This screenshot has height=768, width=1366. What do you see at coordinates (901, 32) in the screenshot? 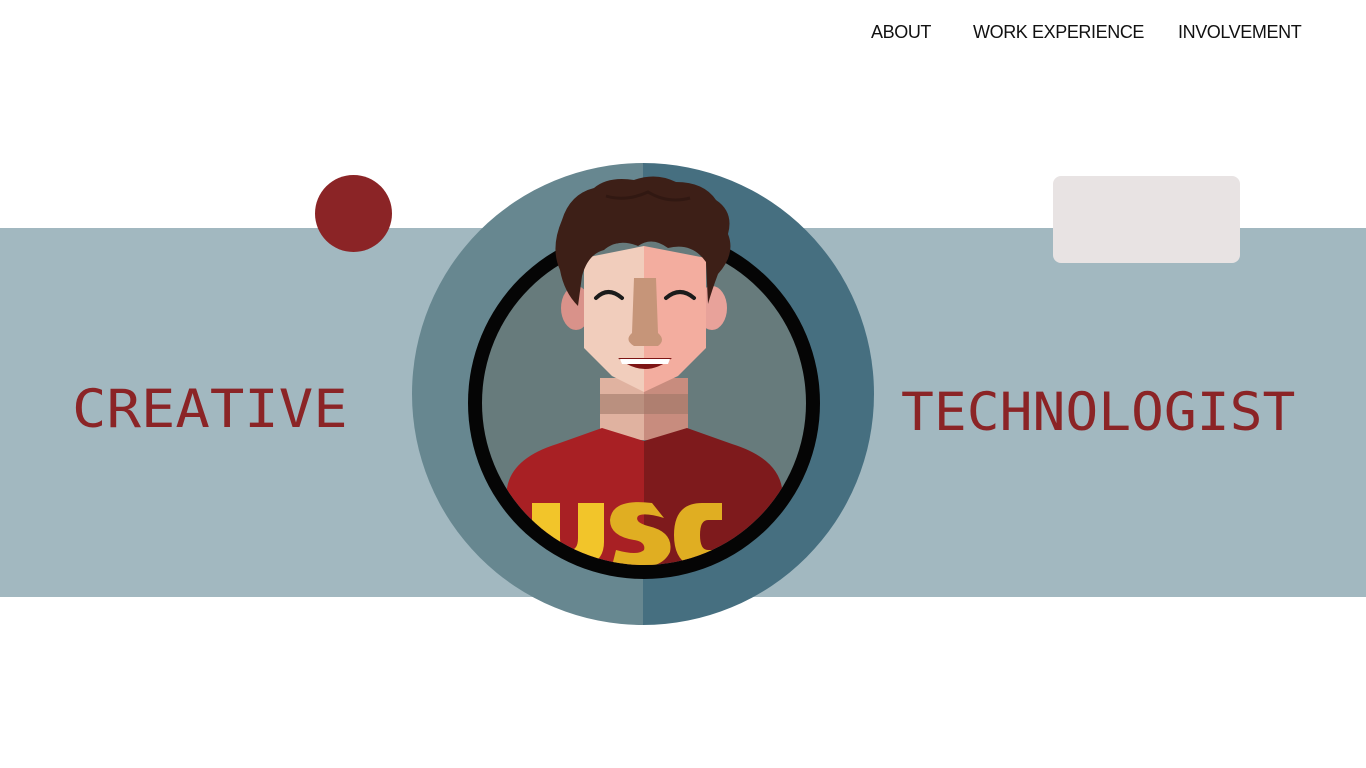
I see `nav-about-link: ABOUT` at bounding box center [901, 32].